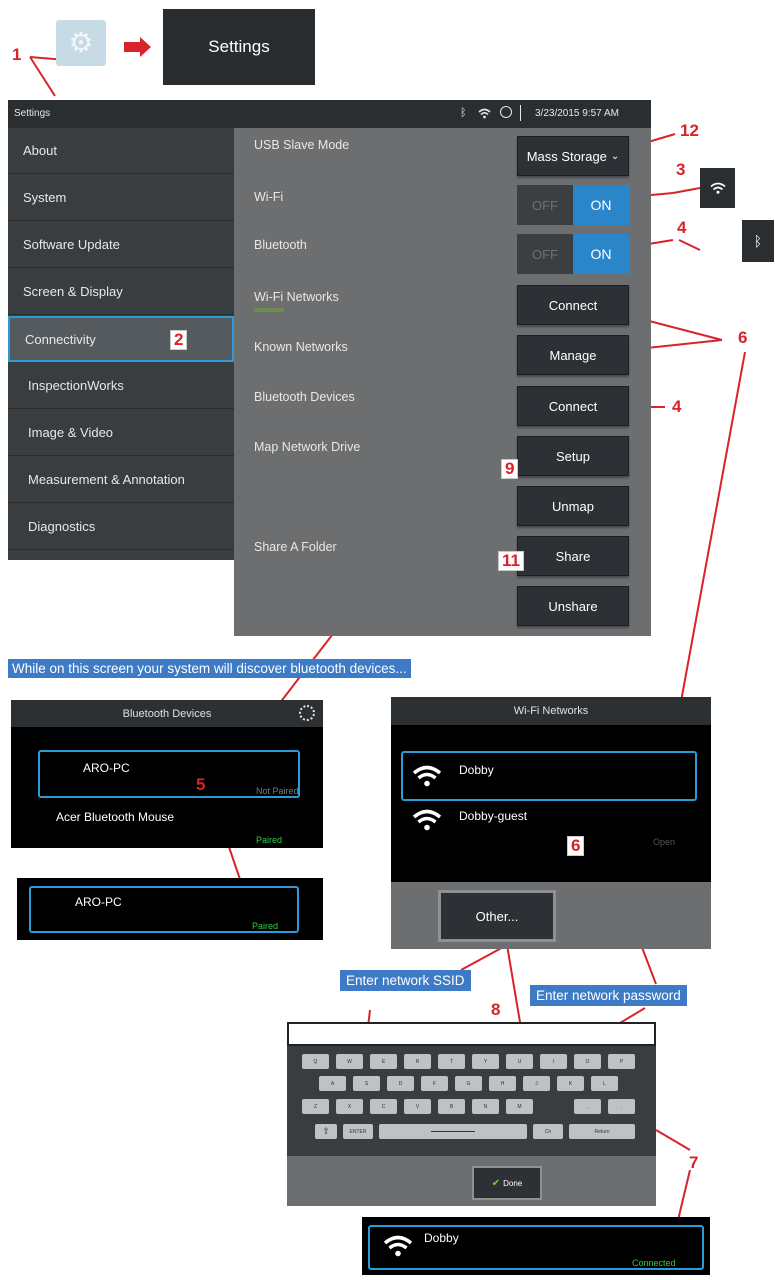 The height and width of the screenshot is (1280, 775). Describe the element at coordinates (587, 1061) in the screenshot. I see `key: O` at that location.